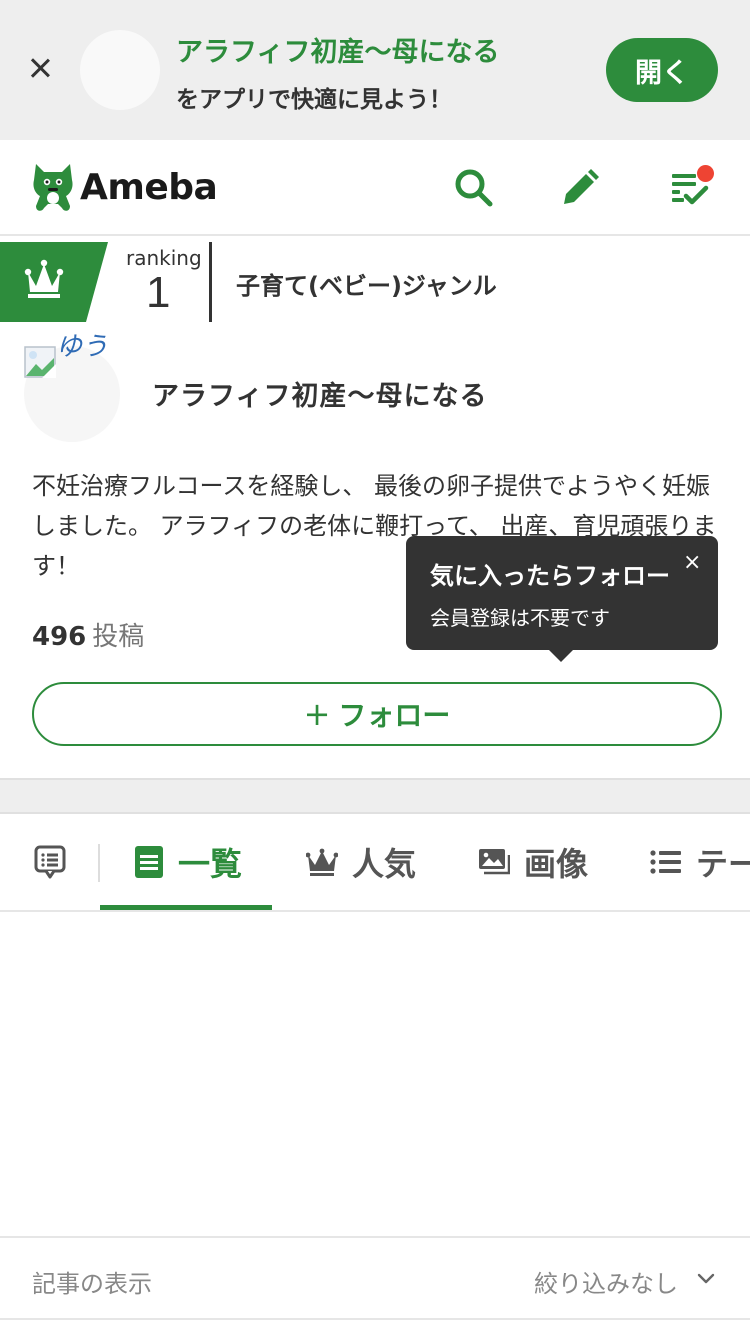 The image size is (750, 1334). I want to click on tab-message, so click(57, 862).